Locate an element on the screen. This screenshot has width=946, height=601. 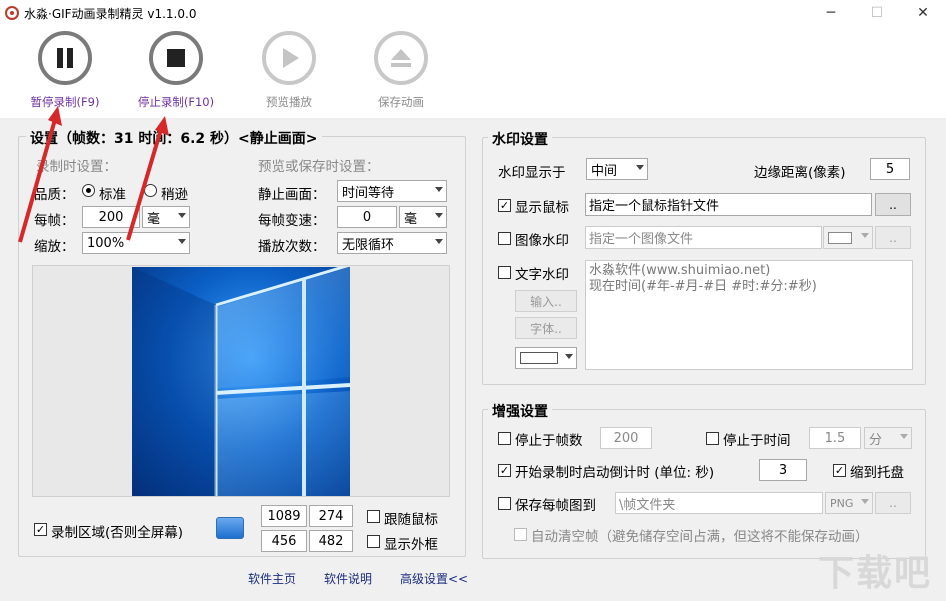
stop-record-label: 停止录制(F10) is located at coordinates (176, 102).